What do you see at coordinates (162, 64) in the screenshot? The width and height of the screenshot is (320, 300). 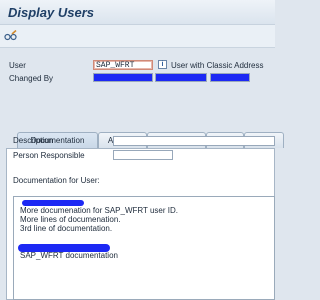 I see `info-icon: i` at bounding box center [162, 64].